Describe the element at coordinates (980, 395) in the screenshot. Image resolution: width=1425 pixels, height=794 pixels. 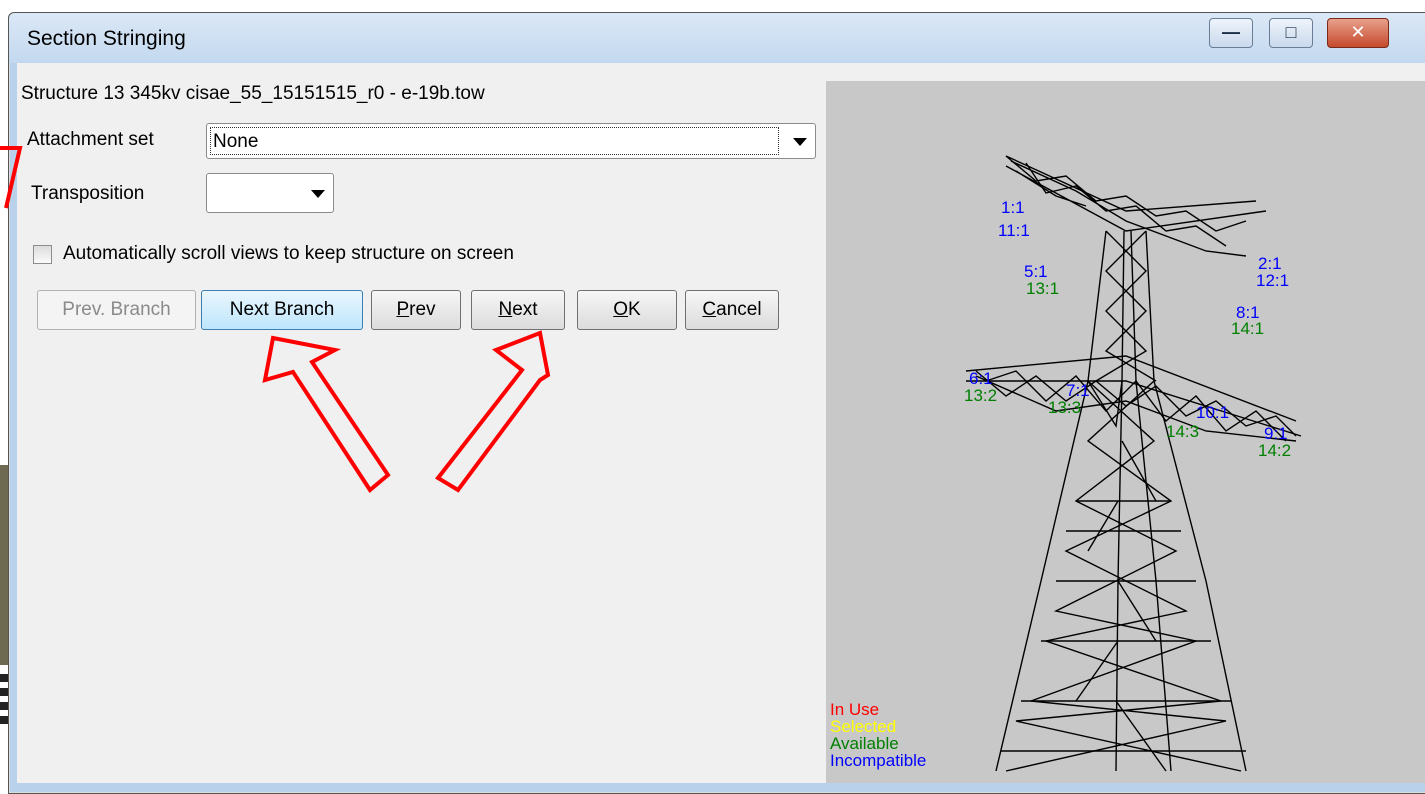
I see `tower-label-green: 13:2` at that location.